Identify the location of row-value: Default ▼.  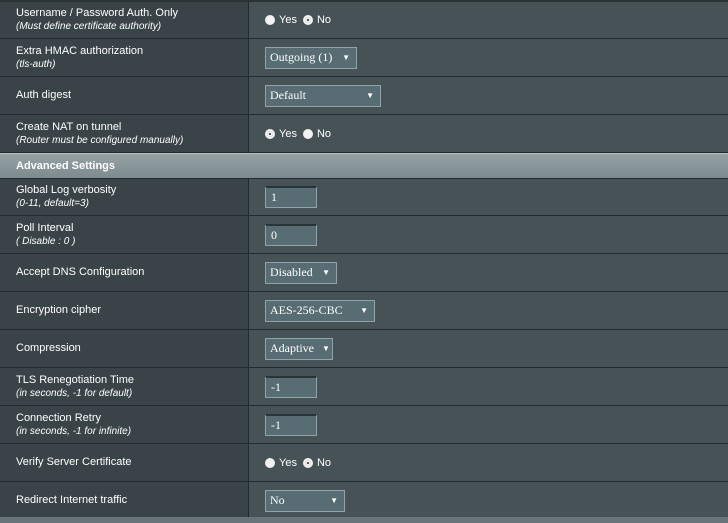
(488, 95).